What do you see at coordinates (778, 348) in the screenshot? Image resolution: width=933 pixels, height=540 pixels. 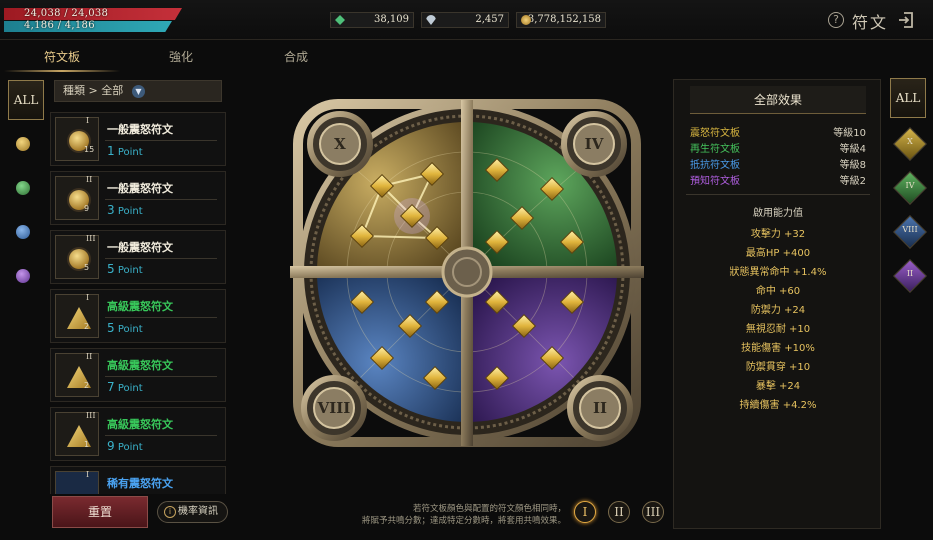 I see `stat-line: 技能傷害 +10%` at bounding box center [778, 348].